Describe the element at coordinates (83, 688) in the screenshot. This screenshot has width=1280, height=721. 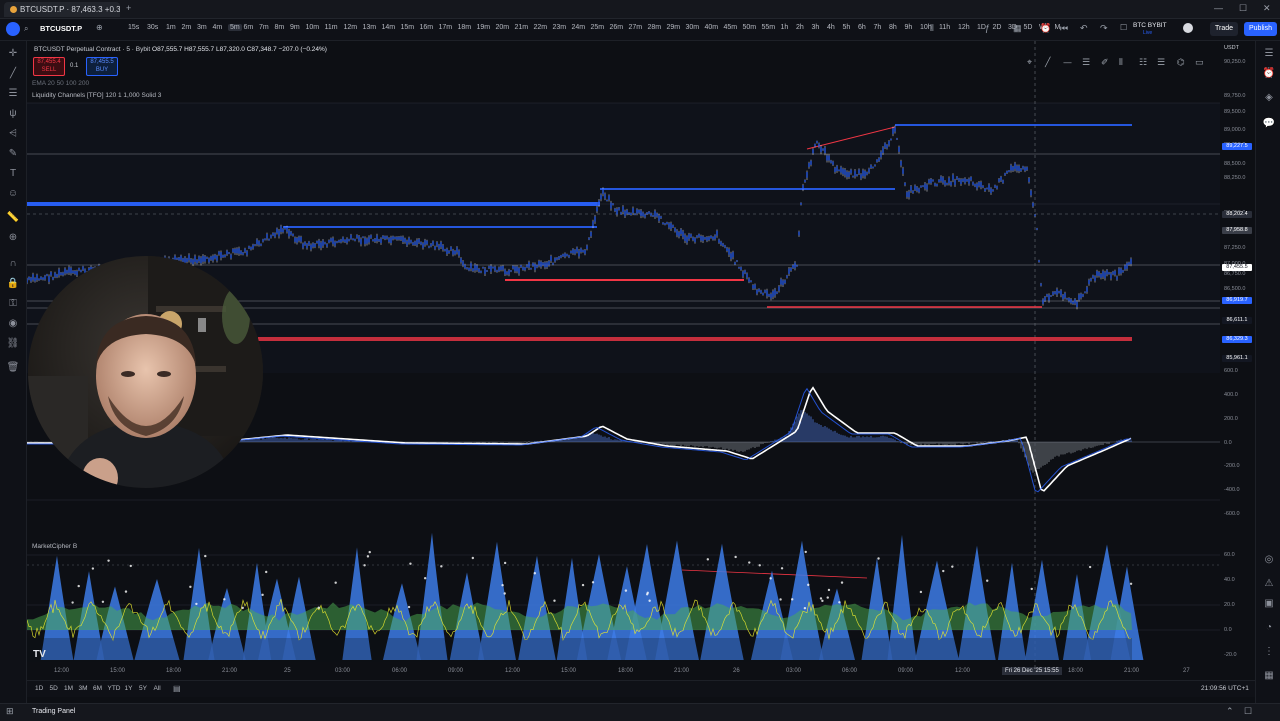
I see `range-3m: 3M` at that location.